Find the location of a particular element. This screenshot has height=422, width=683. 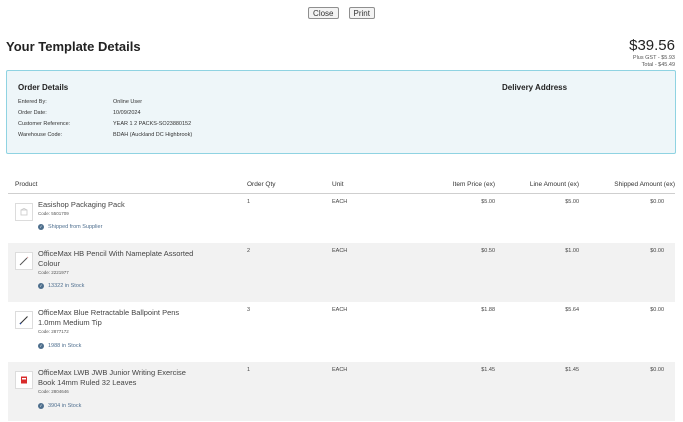

order-amount: $39.56 is located at coordinates (652, 45).